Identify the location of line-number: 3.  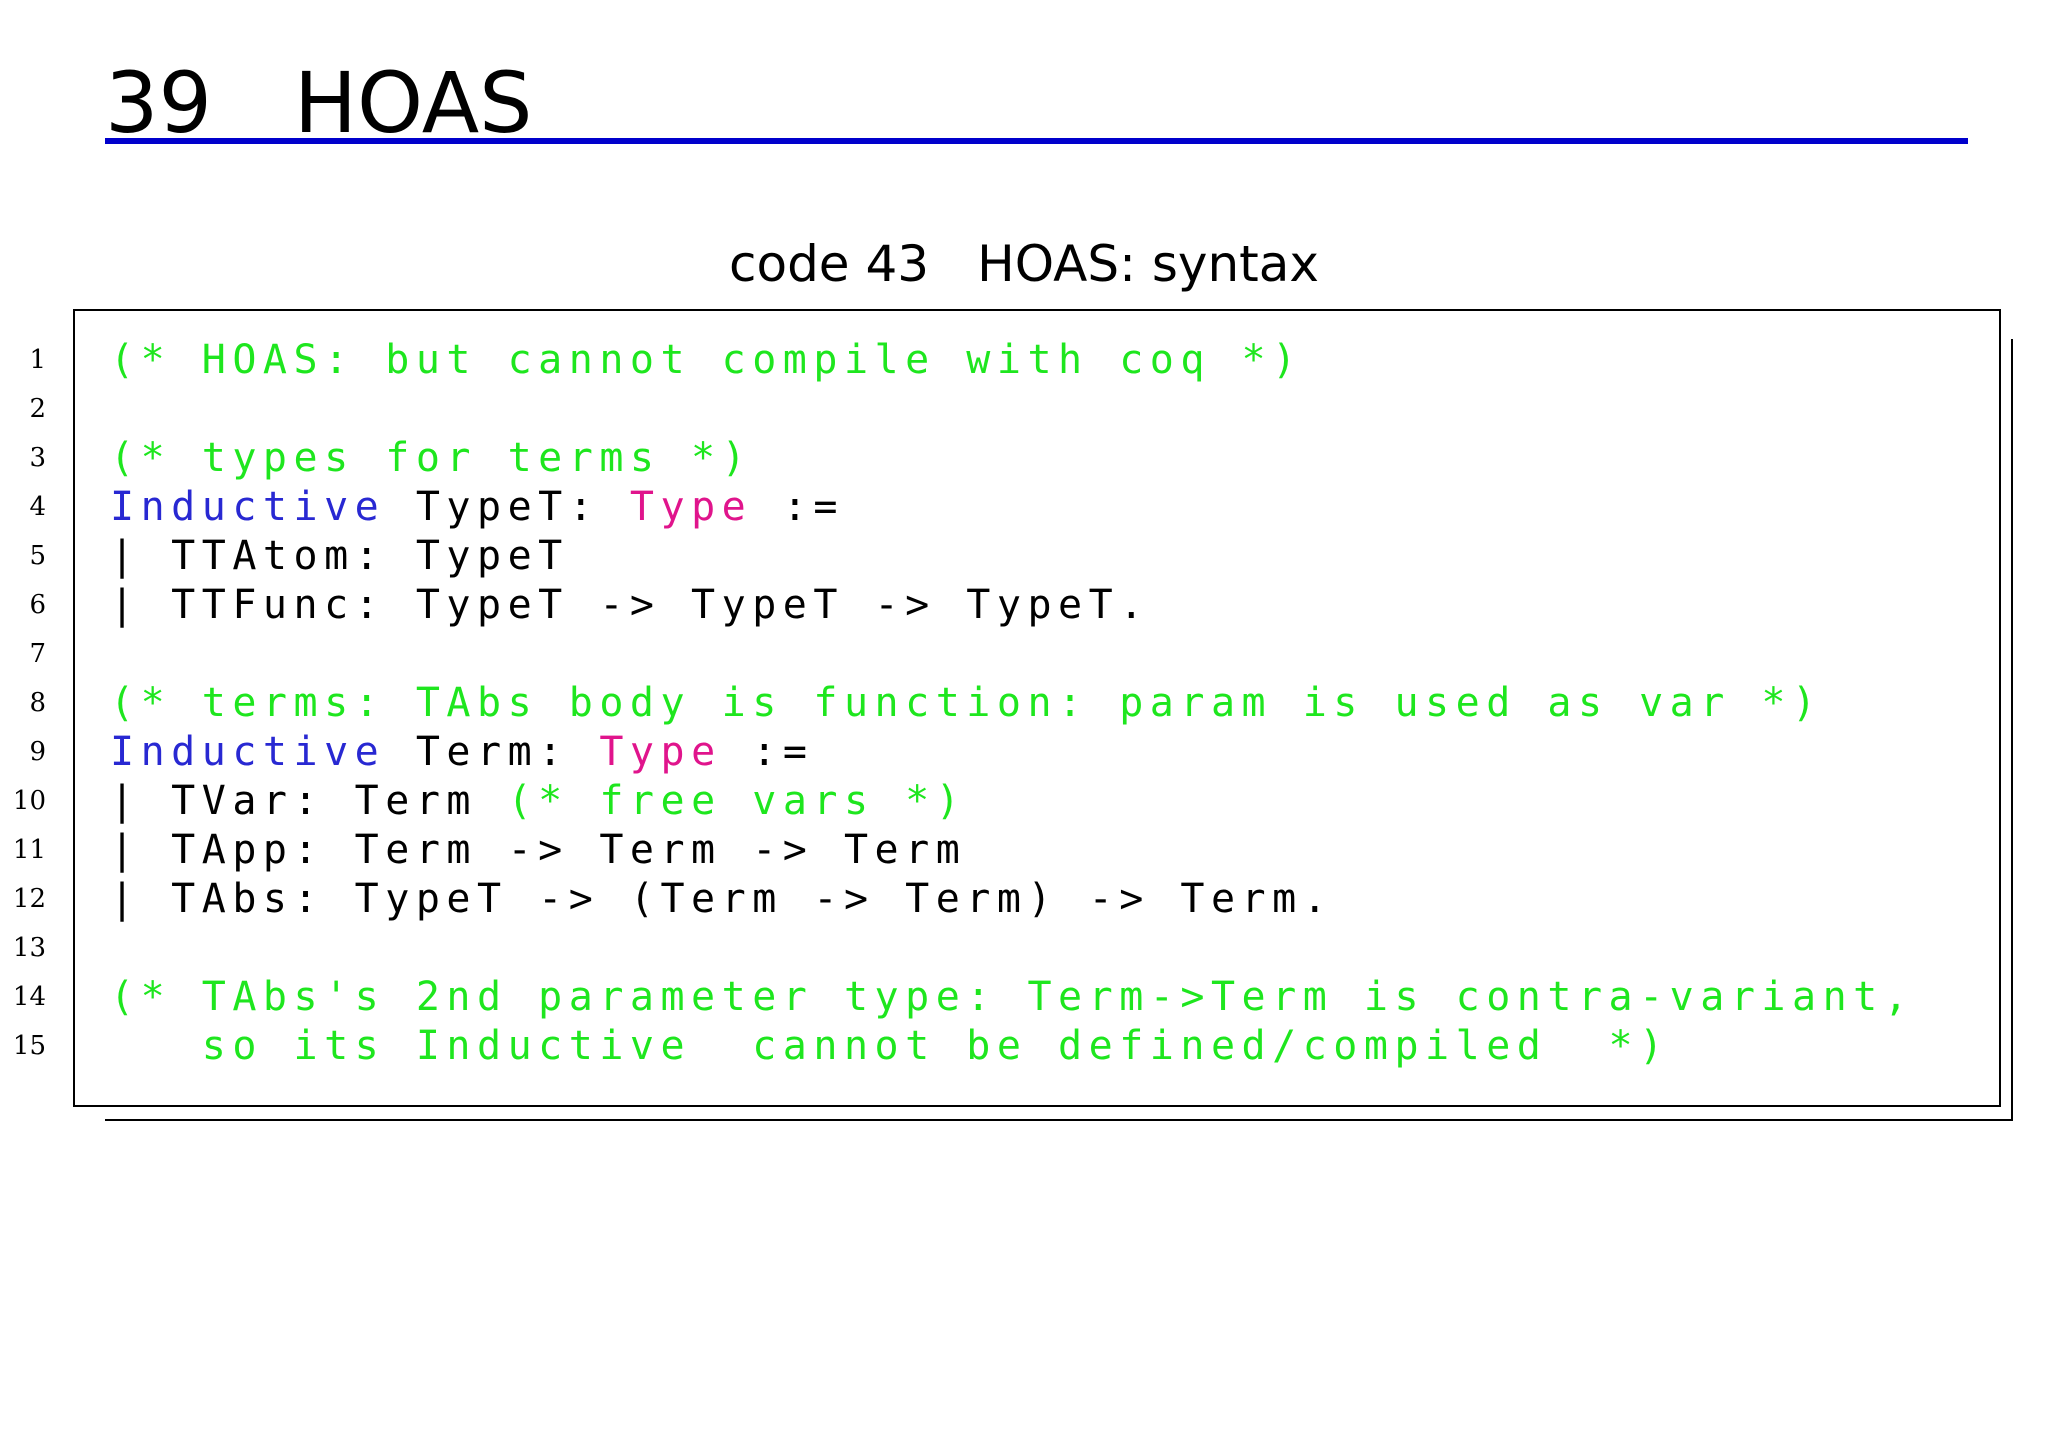
(37, 458).